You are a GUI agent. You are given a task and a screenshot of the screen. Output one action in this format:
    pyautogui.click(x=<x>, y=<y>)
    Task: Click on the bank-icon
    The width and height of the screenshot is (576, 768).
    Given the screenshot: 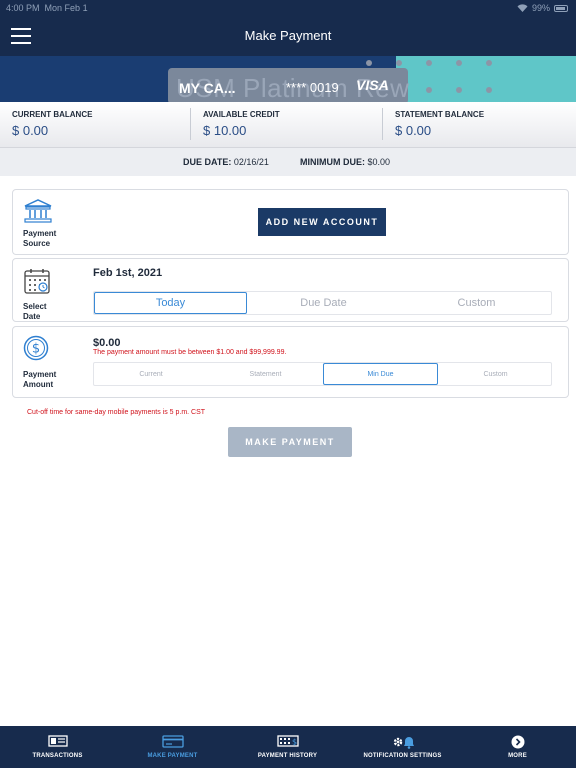 What is the action you would take?
    pyautogui.click(x=38, y=211)
    